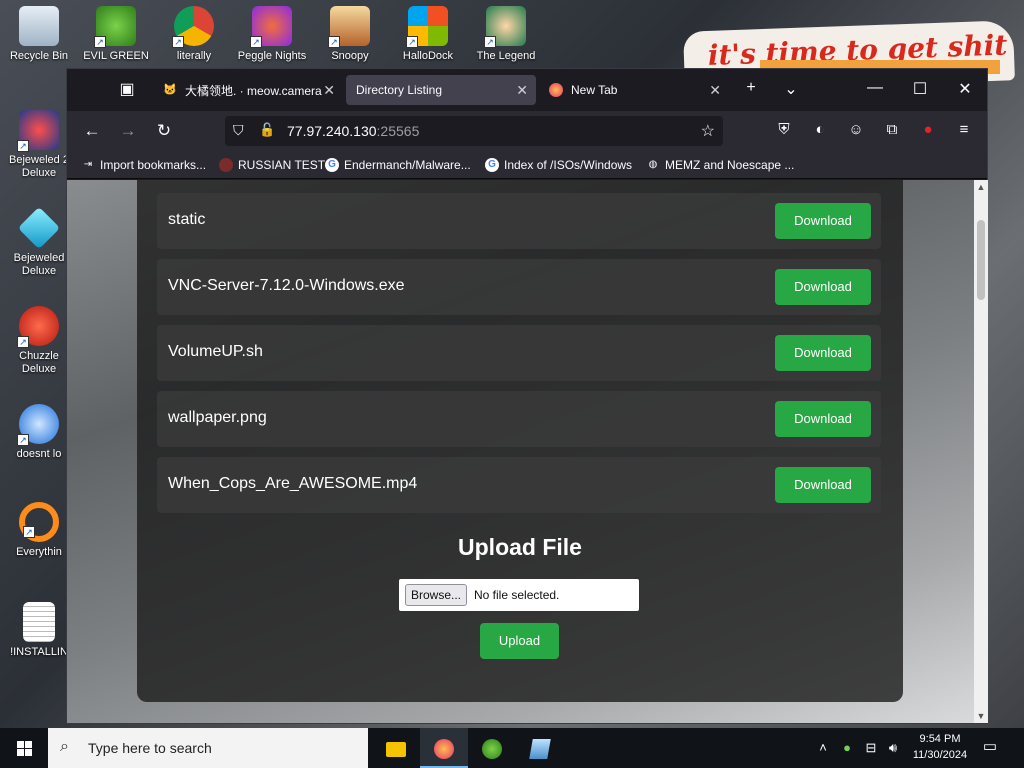 This screenshot has width=1024, height=768. Describe the element at coordinates (194, 56) in the screenshot. I see `desktop-icon-label: literally` at that location.